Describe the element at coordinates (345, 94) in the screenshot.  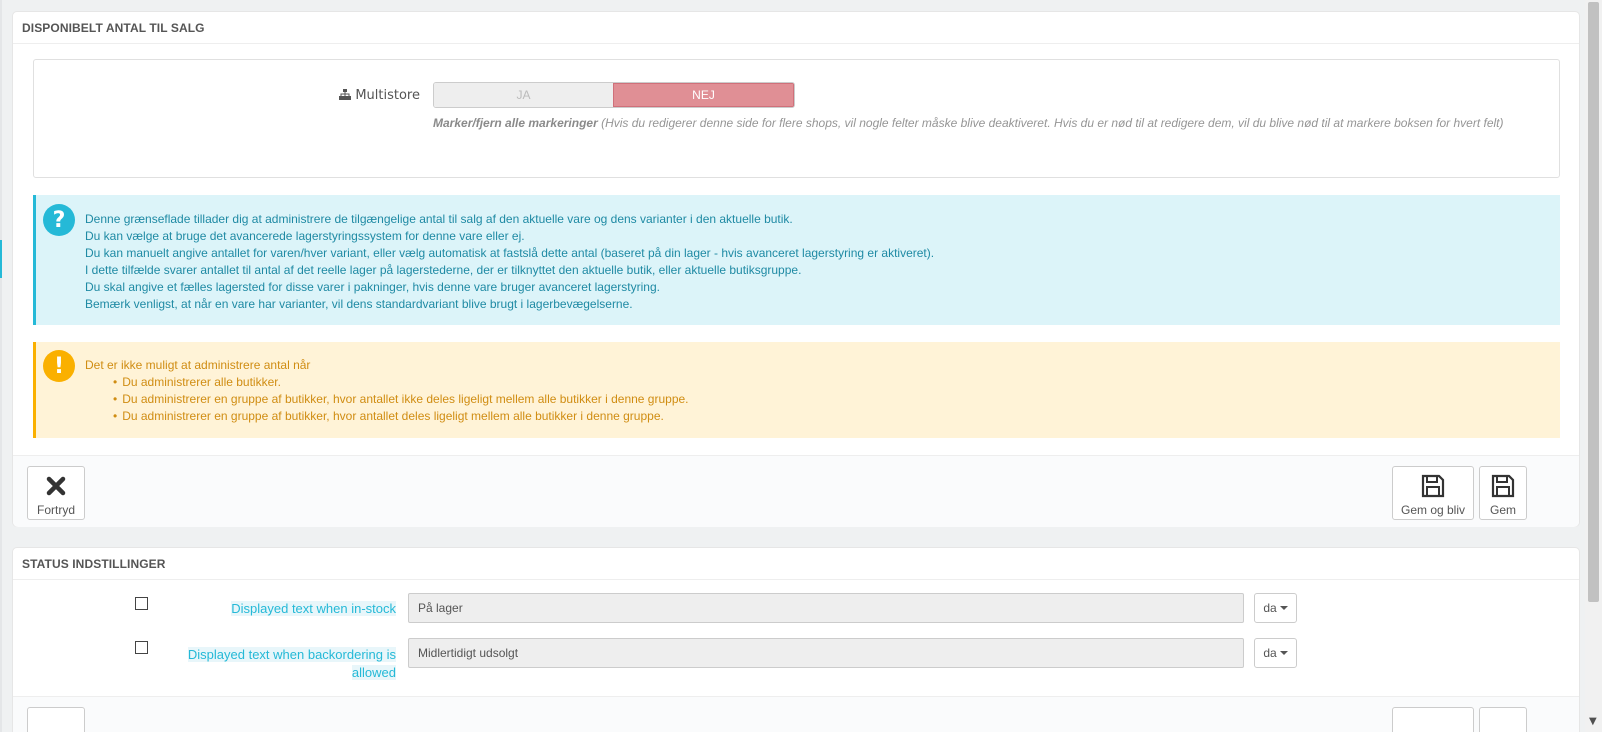
I see `sitemap-icon` at that location.